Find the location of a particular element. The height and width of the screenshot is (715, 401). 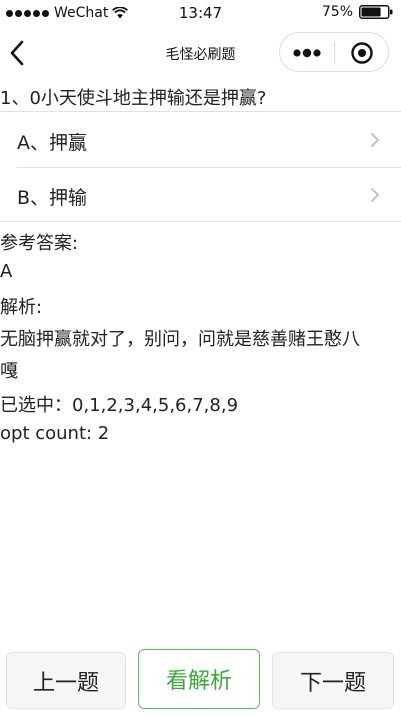

miniprogram-capsule is located at coordinates (334, 52).